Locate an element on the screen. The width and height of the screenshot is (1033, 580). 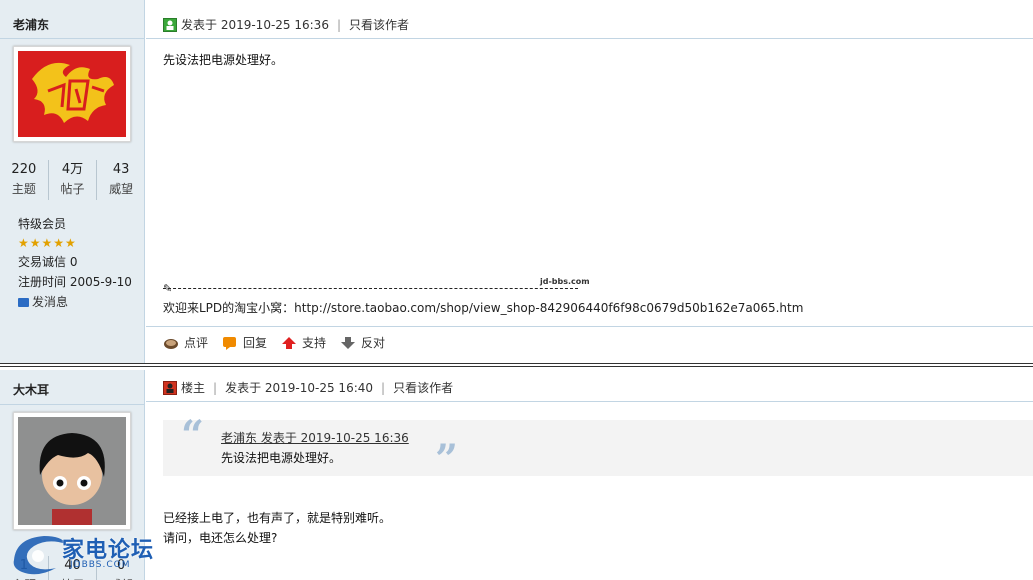
quote-text: 先设法把电源处理好。 is located at coordinates (281, 458).